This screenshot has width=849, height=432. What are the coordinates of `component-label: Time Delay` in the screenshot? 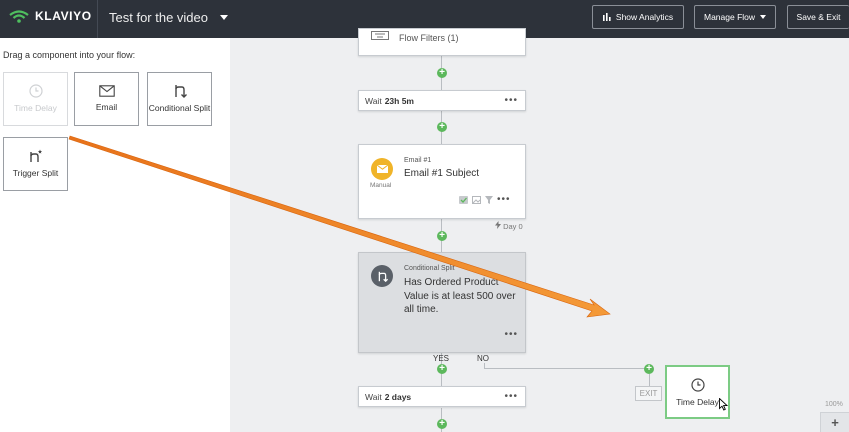 It's located at (35, 108).